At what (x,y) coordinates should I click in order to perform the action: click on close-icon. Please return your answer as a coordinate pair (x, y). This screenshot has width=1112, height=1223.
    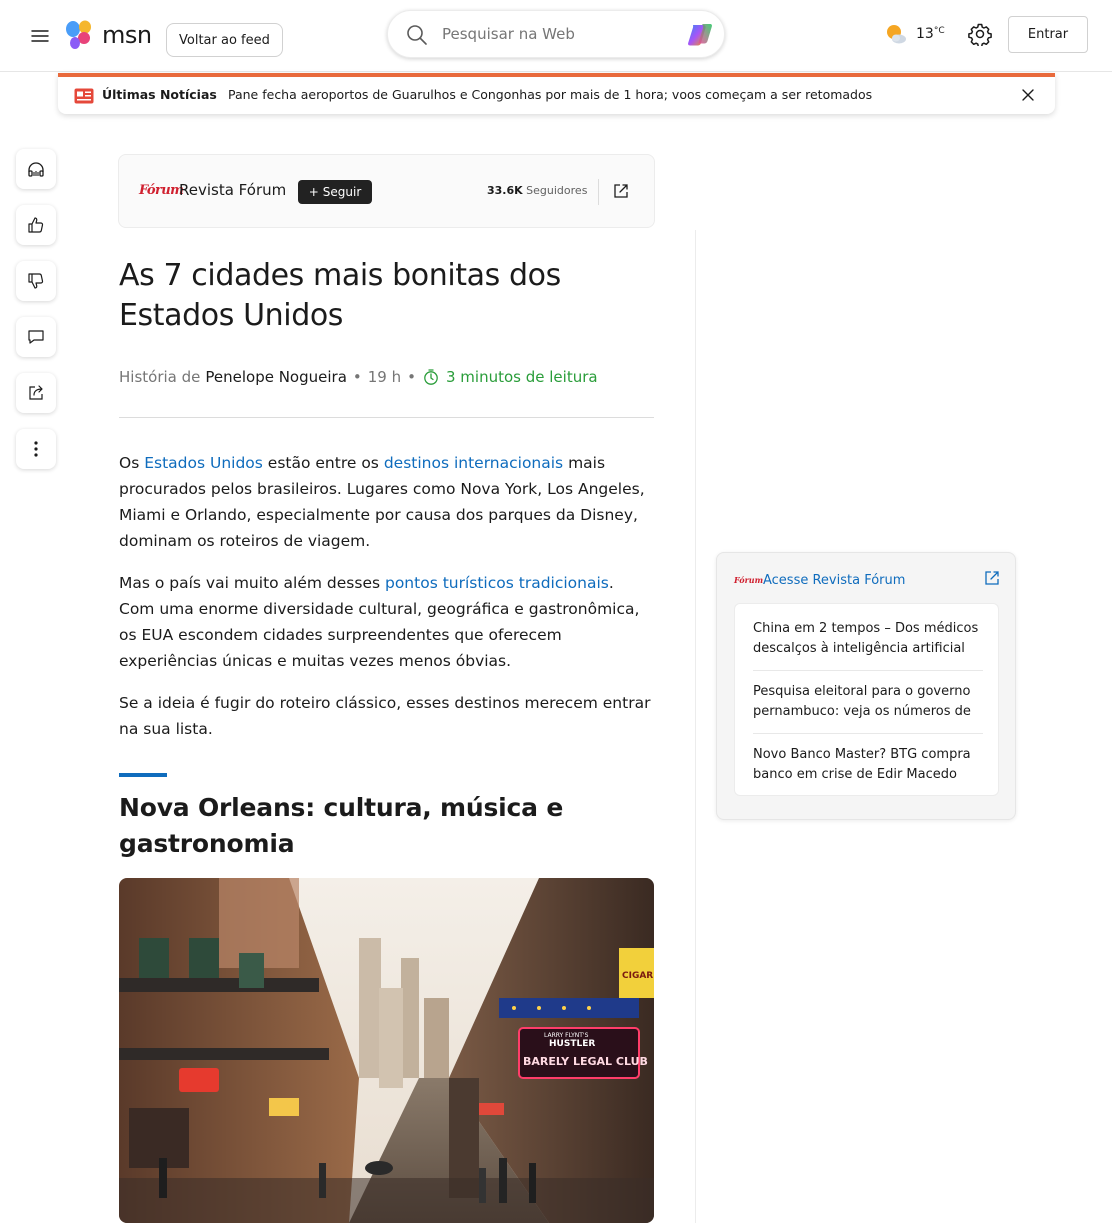
    Looking at the image, I should click on (1028, 95).